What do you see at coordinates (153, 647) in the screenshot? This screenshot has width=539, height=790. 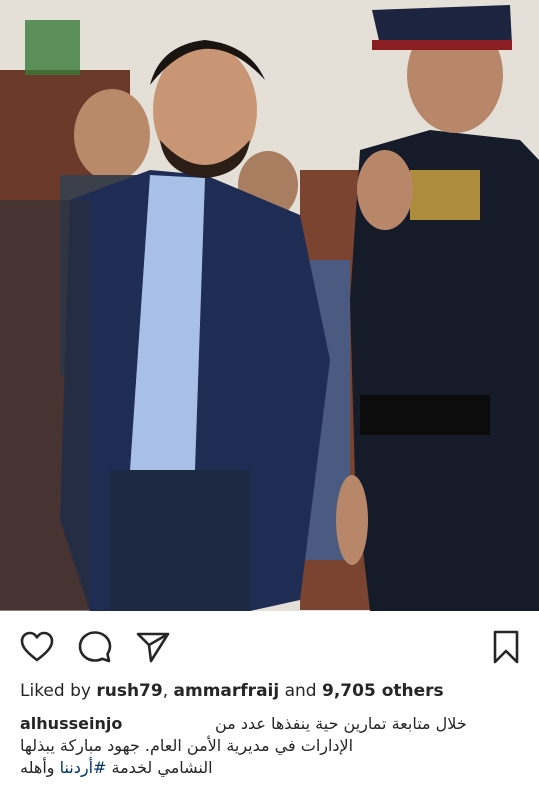 I see `send-icon` at bounding box center [153, 647].